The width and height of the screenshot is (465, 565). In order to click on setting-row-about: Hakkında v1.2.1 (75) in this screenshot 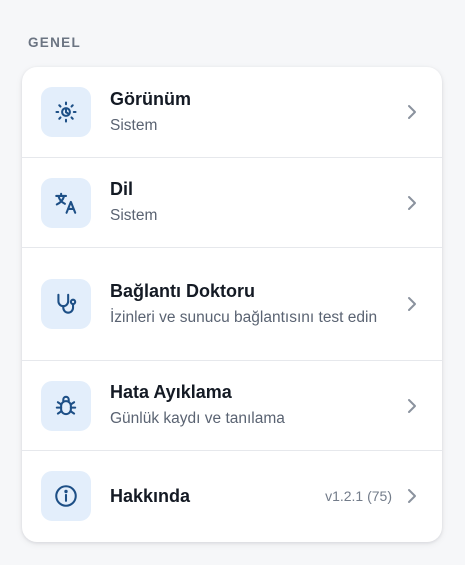, I will do `click(232, 496)`.